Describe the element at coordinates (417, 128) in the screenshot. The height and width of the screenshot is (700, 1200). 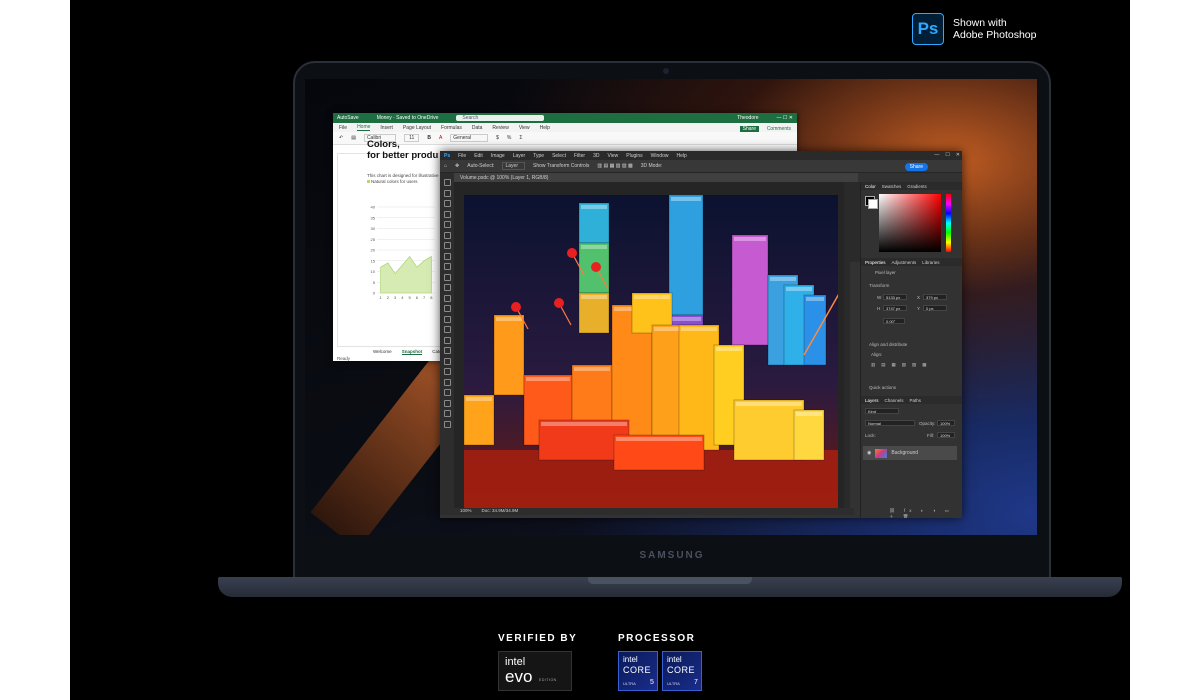
I see `menu-page-layout: Page Layout` at that location.